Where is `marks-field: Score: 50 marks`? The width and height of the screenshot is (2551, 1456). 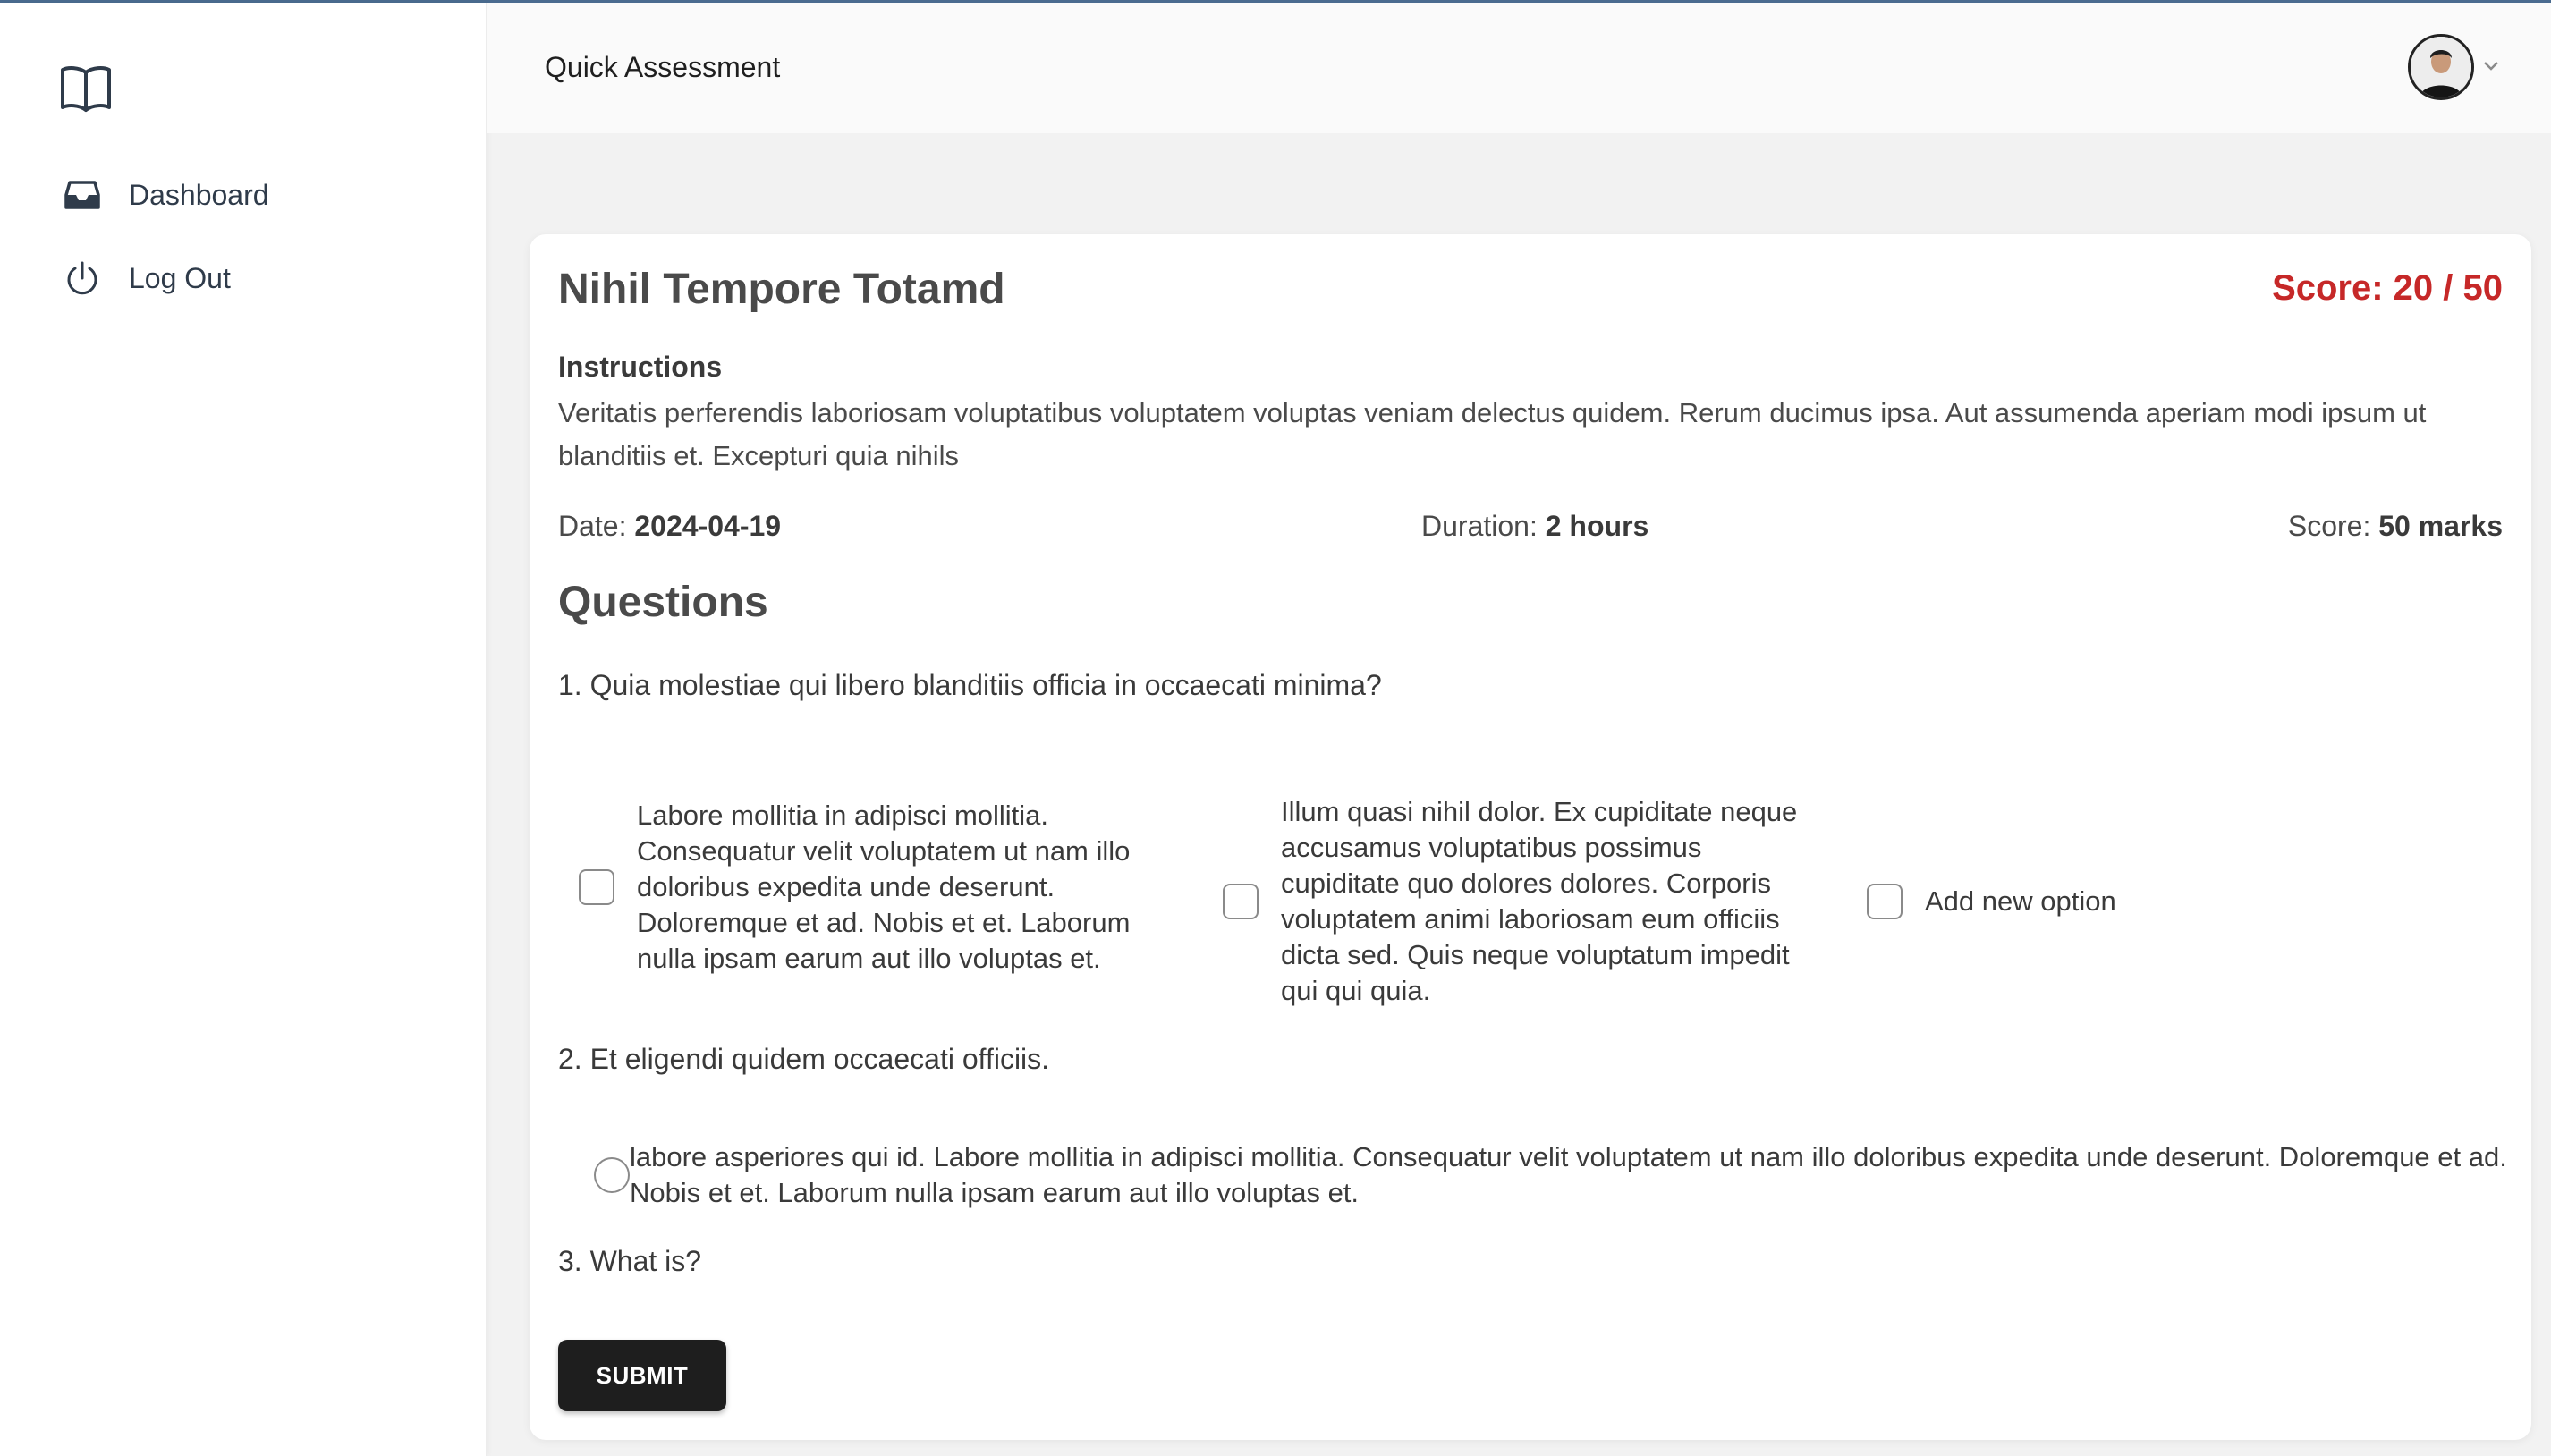 marks-field: Score: 50 marks is located at coordinates (2395, 526).